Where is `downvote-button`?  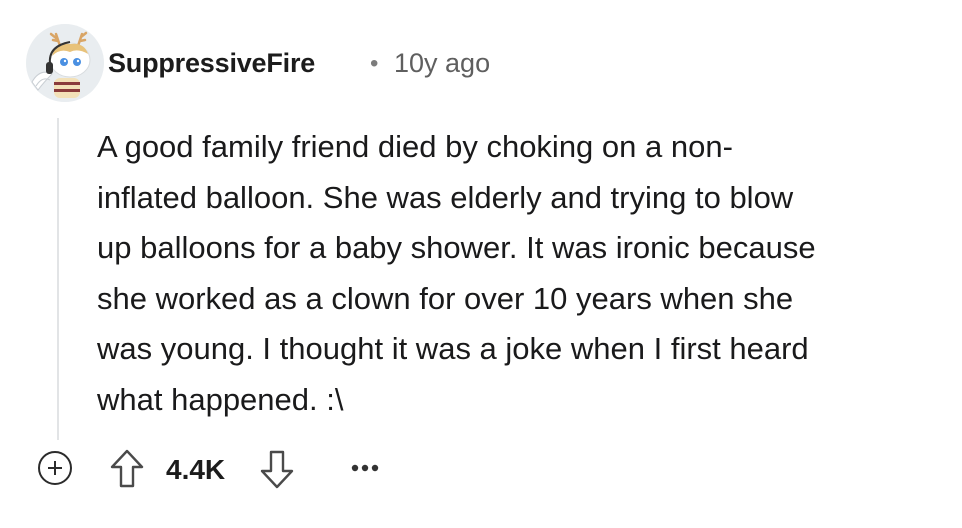 downvote-button is located at coordinates (277, 469).